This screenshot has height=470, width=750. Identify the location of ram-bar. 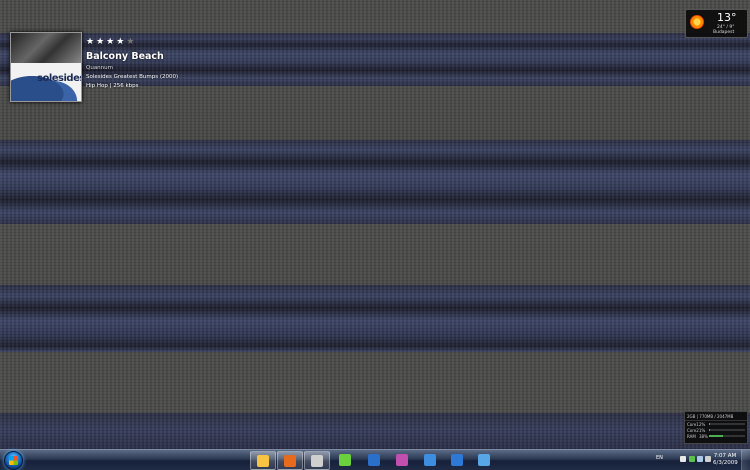
(727, 436).